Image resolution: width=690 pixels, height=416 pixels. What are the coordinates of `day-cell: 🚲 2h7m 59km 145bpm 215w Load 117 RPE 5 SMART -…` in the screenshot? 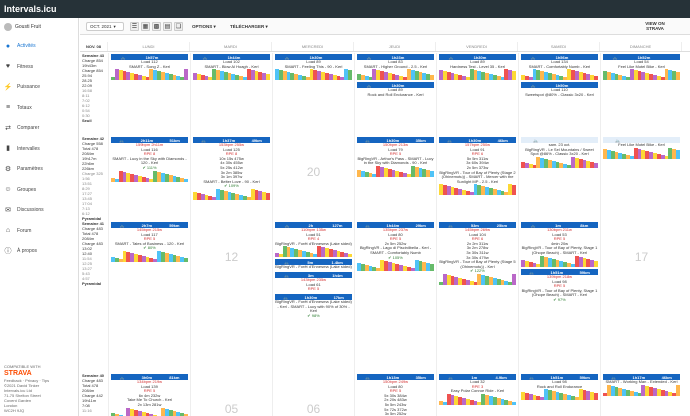 It's located at (149, 297).